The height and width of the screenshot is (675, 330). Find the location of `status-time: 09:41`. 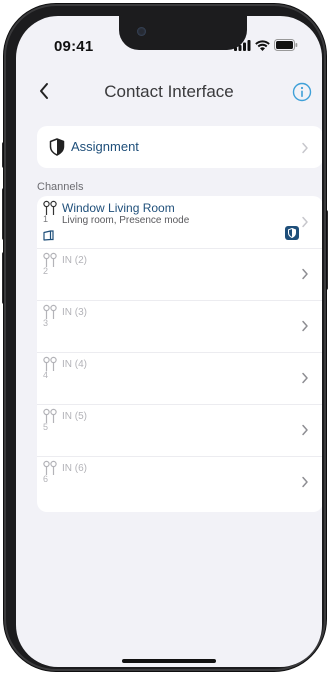

status-time: 09:41 is located at coordinates (74, 46).